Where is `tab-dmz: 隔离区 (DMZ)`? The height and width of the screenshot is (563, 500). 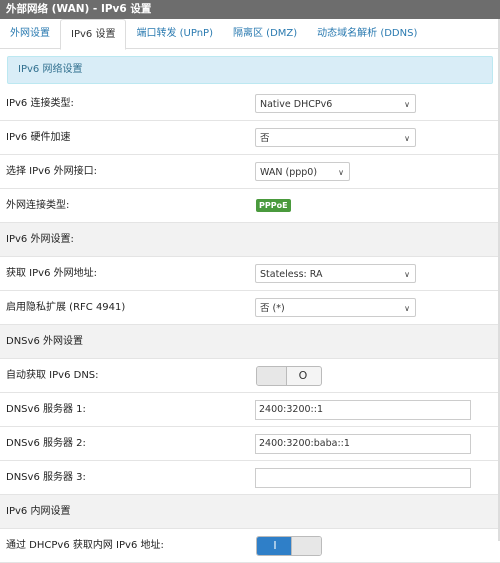 tab-dmz: 隔离区 (DMZ) is located at coordinates (265, 33).